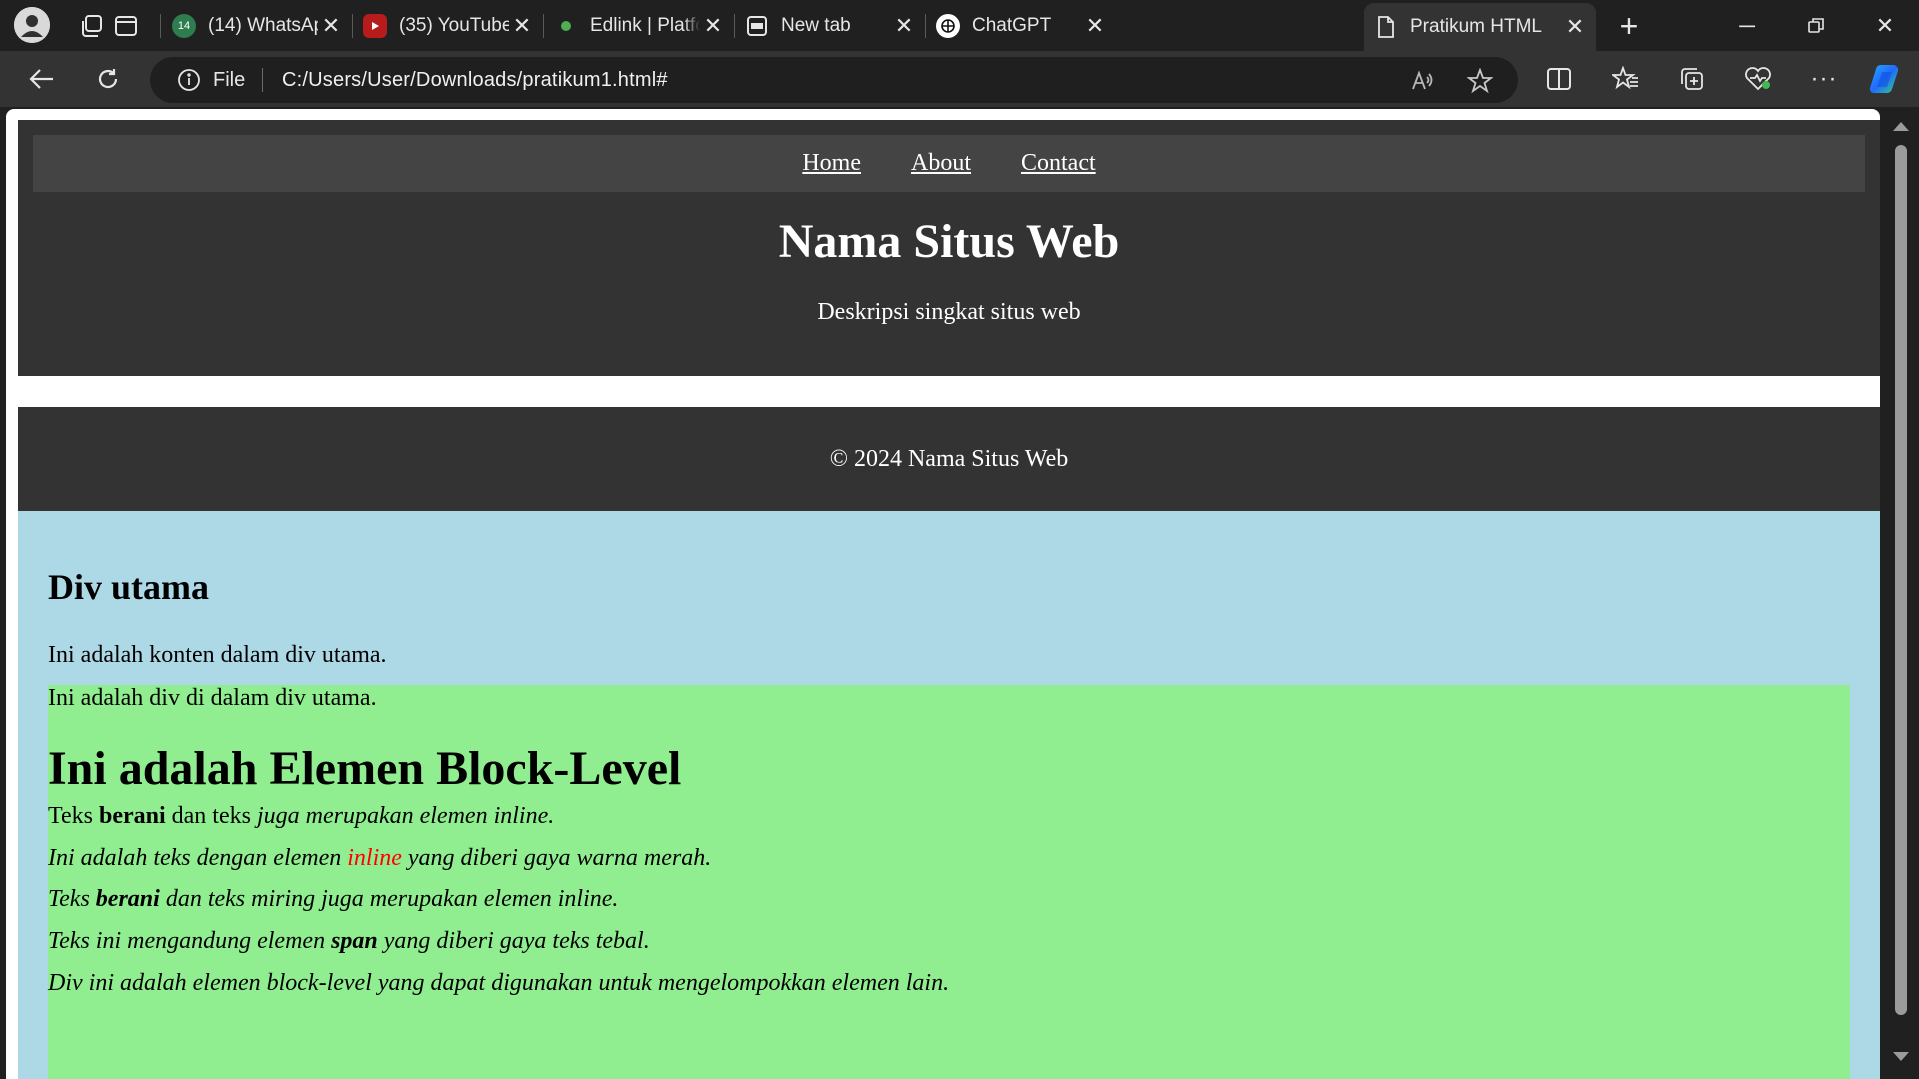 The width and height of the screenshot is (1919, 1079). What do you see at coordinates (1058, 163) in the screenshot?
I see `nav-link-contact: Contact` at bounding box center [1058, 163].